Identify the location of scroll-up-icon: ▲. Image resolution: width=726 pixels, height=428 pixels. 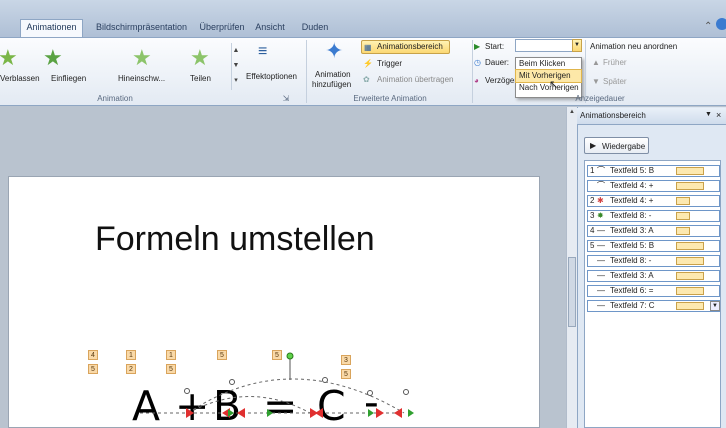
(572, 112).